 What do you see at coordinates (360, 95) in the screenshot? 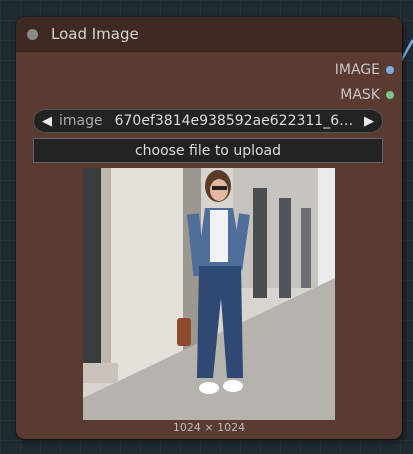
I see `output-mask-label: MASK` at bounding box center [360, 95].